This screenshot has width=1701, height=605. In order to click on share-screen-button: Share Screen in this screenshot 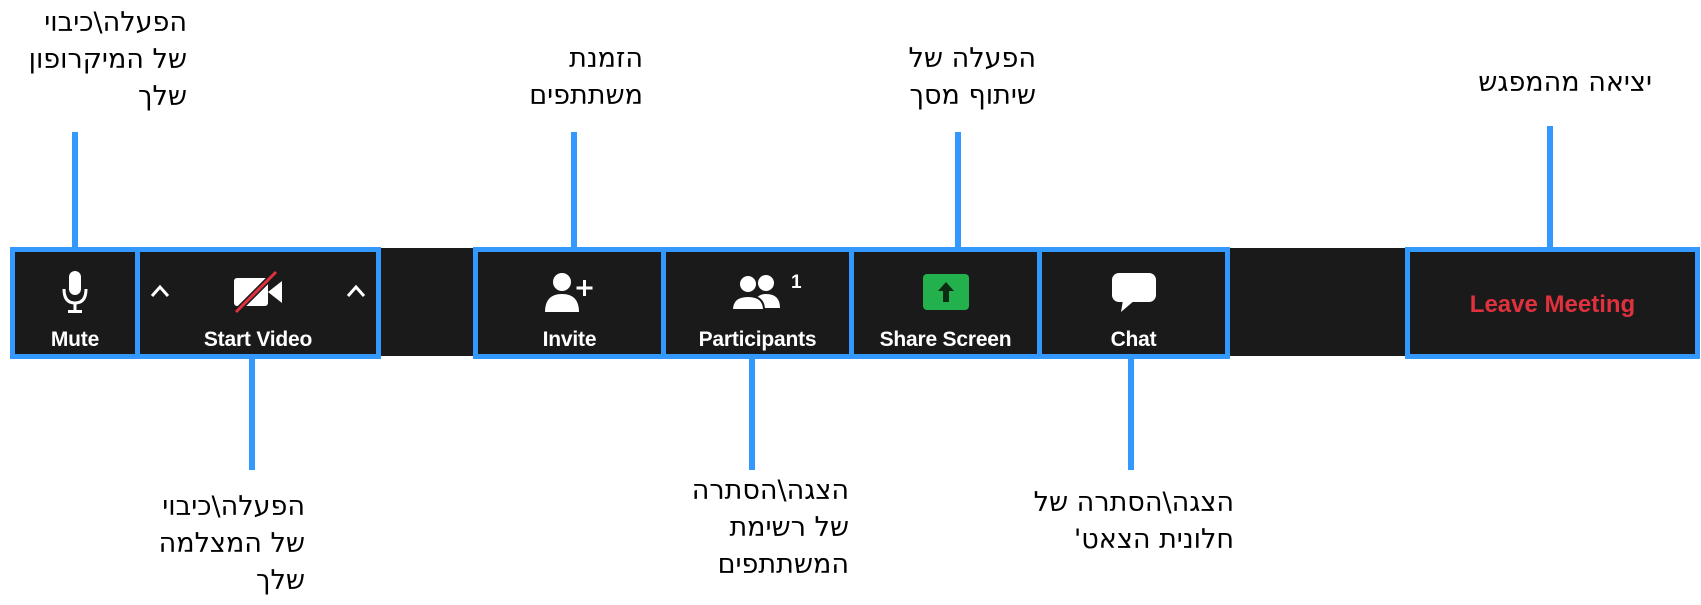, I will do `click(945, 303)`.